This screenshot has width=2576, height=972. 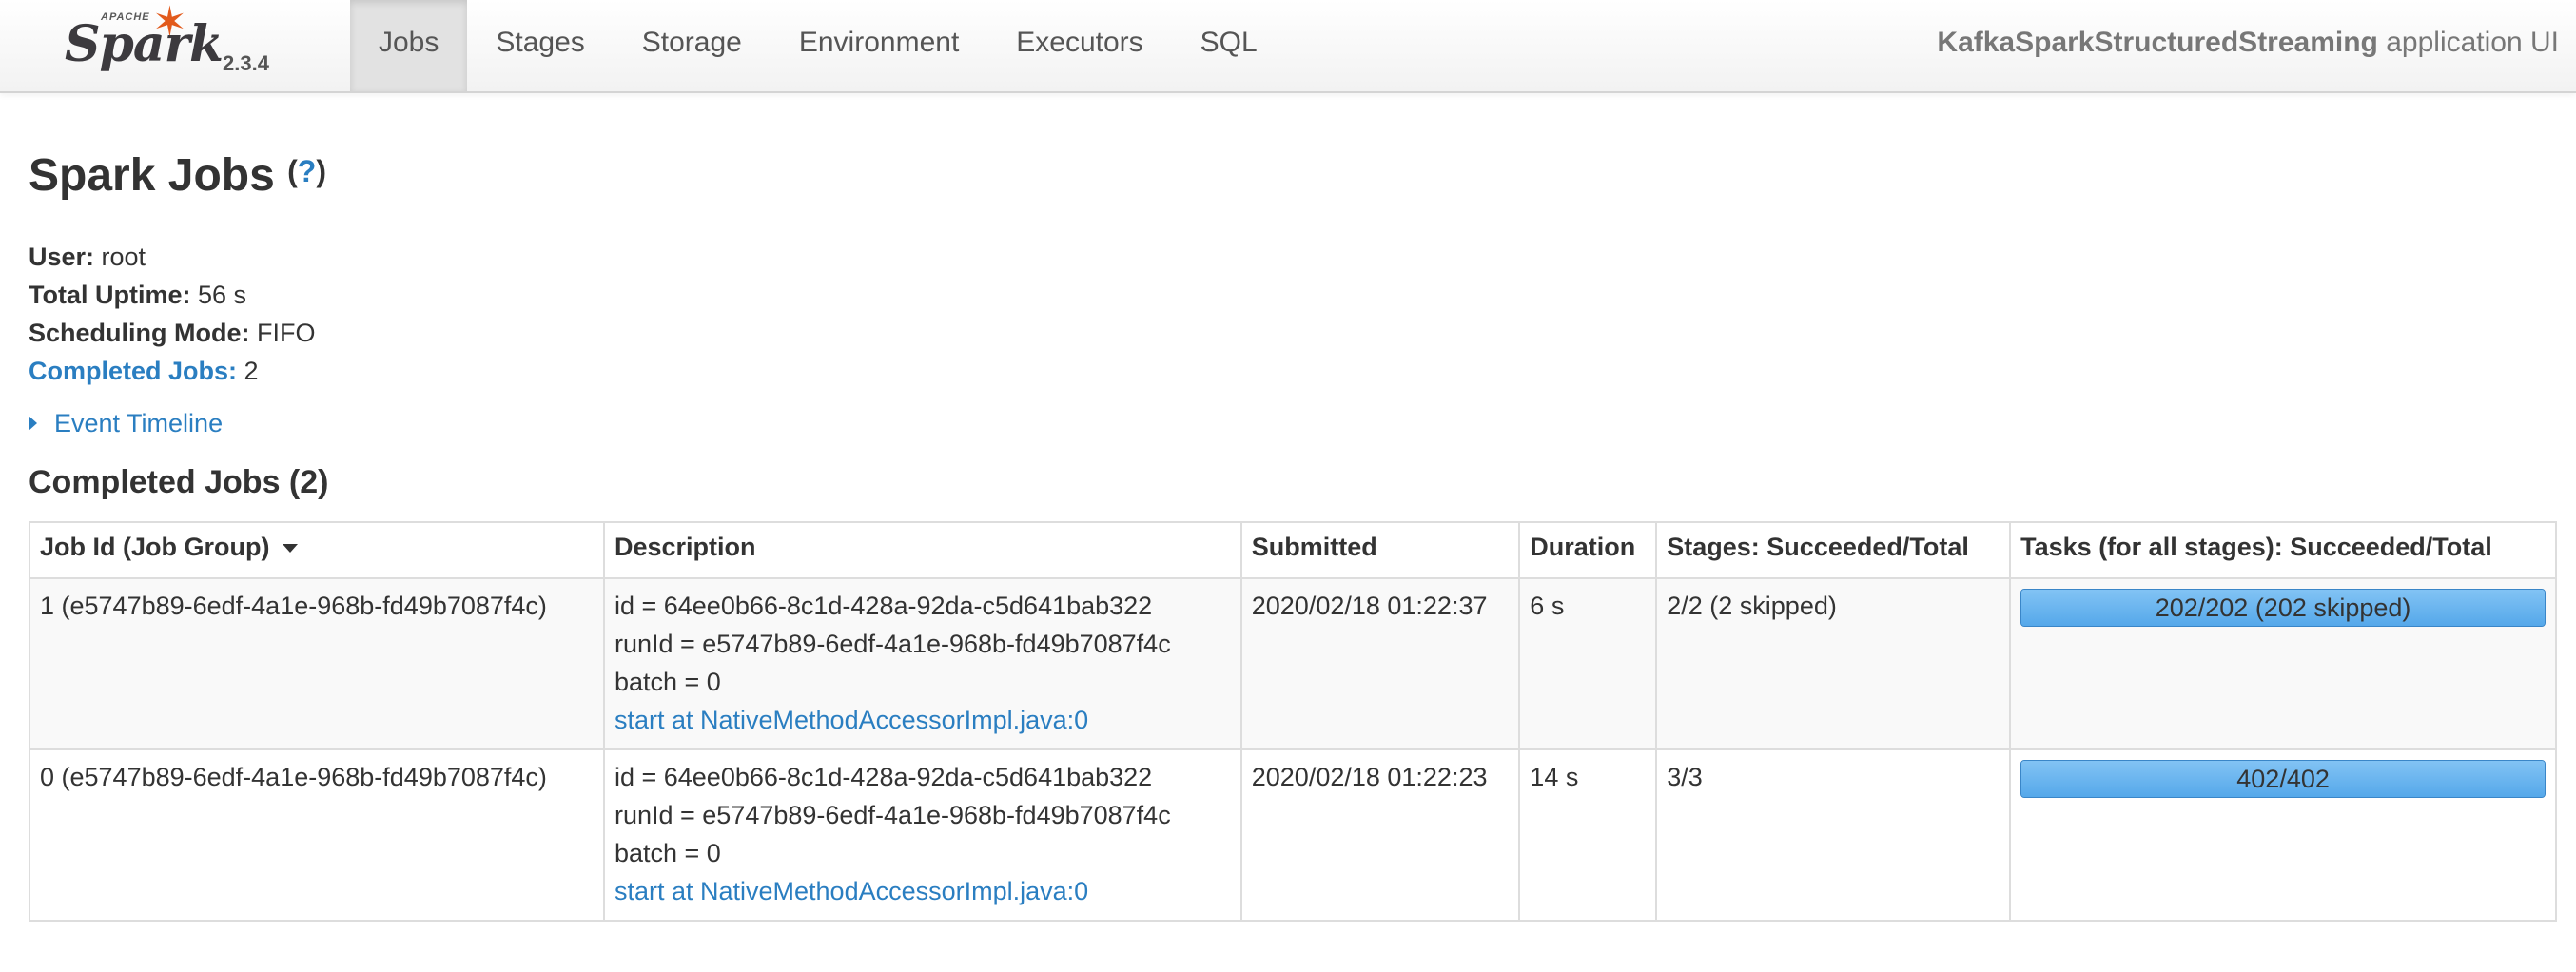 I want to click on help-icon: ?, so click(x=308, y=171).